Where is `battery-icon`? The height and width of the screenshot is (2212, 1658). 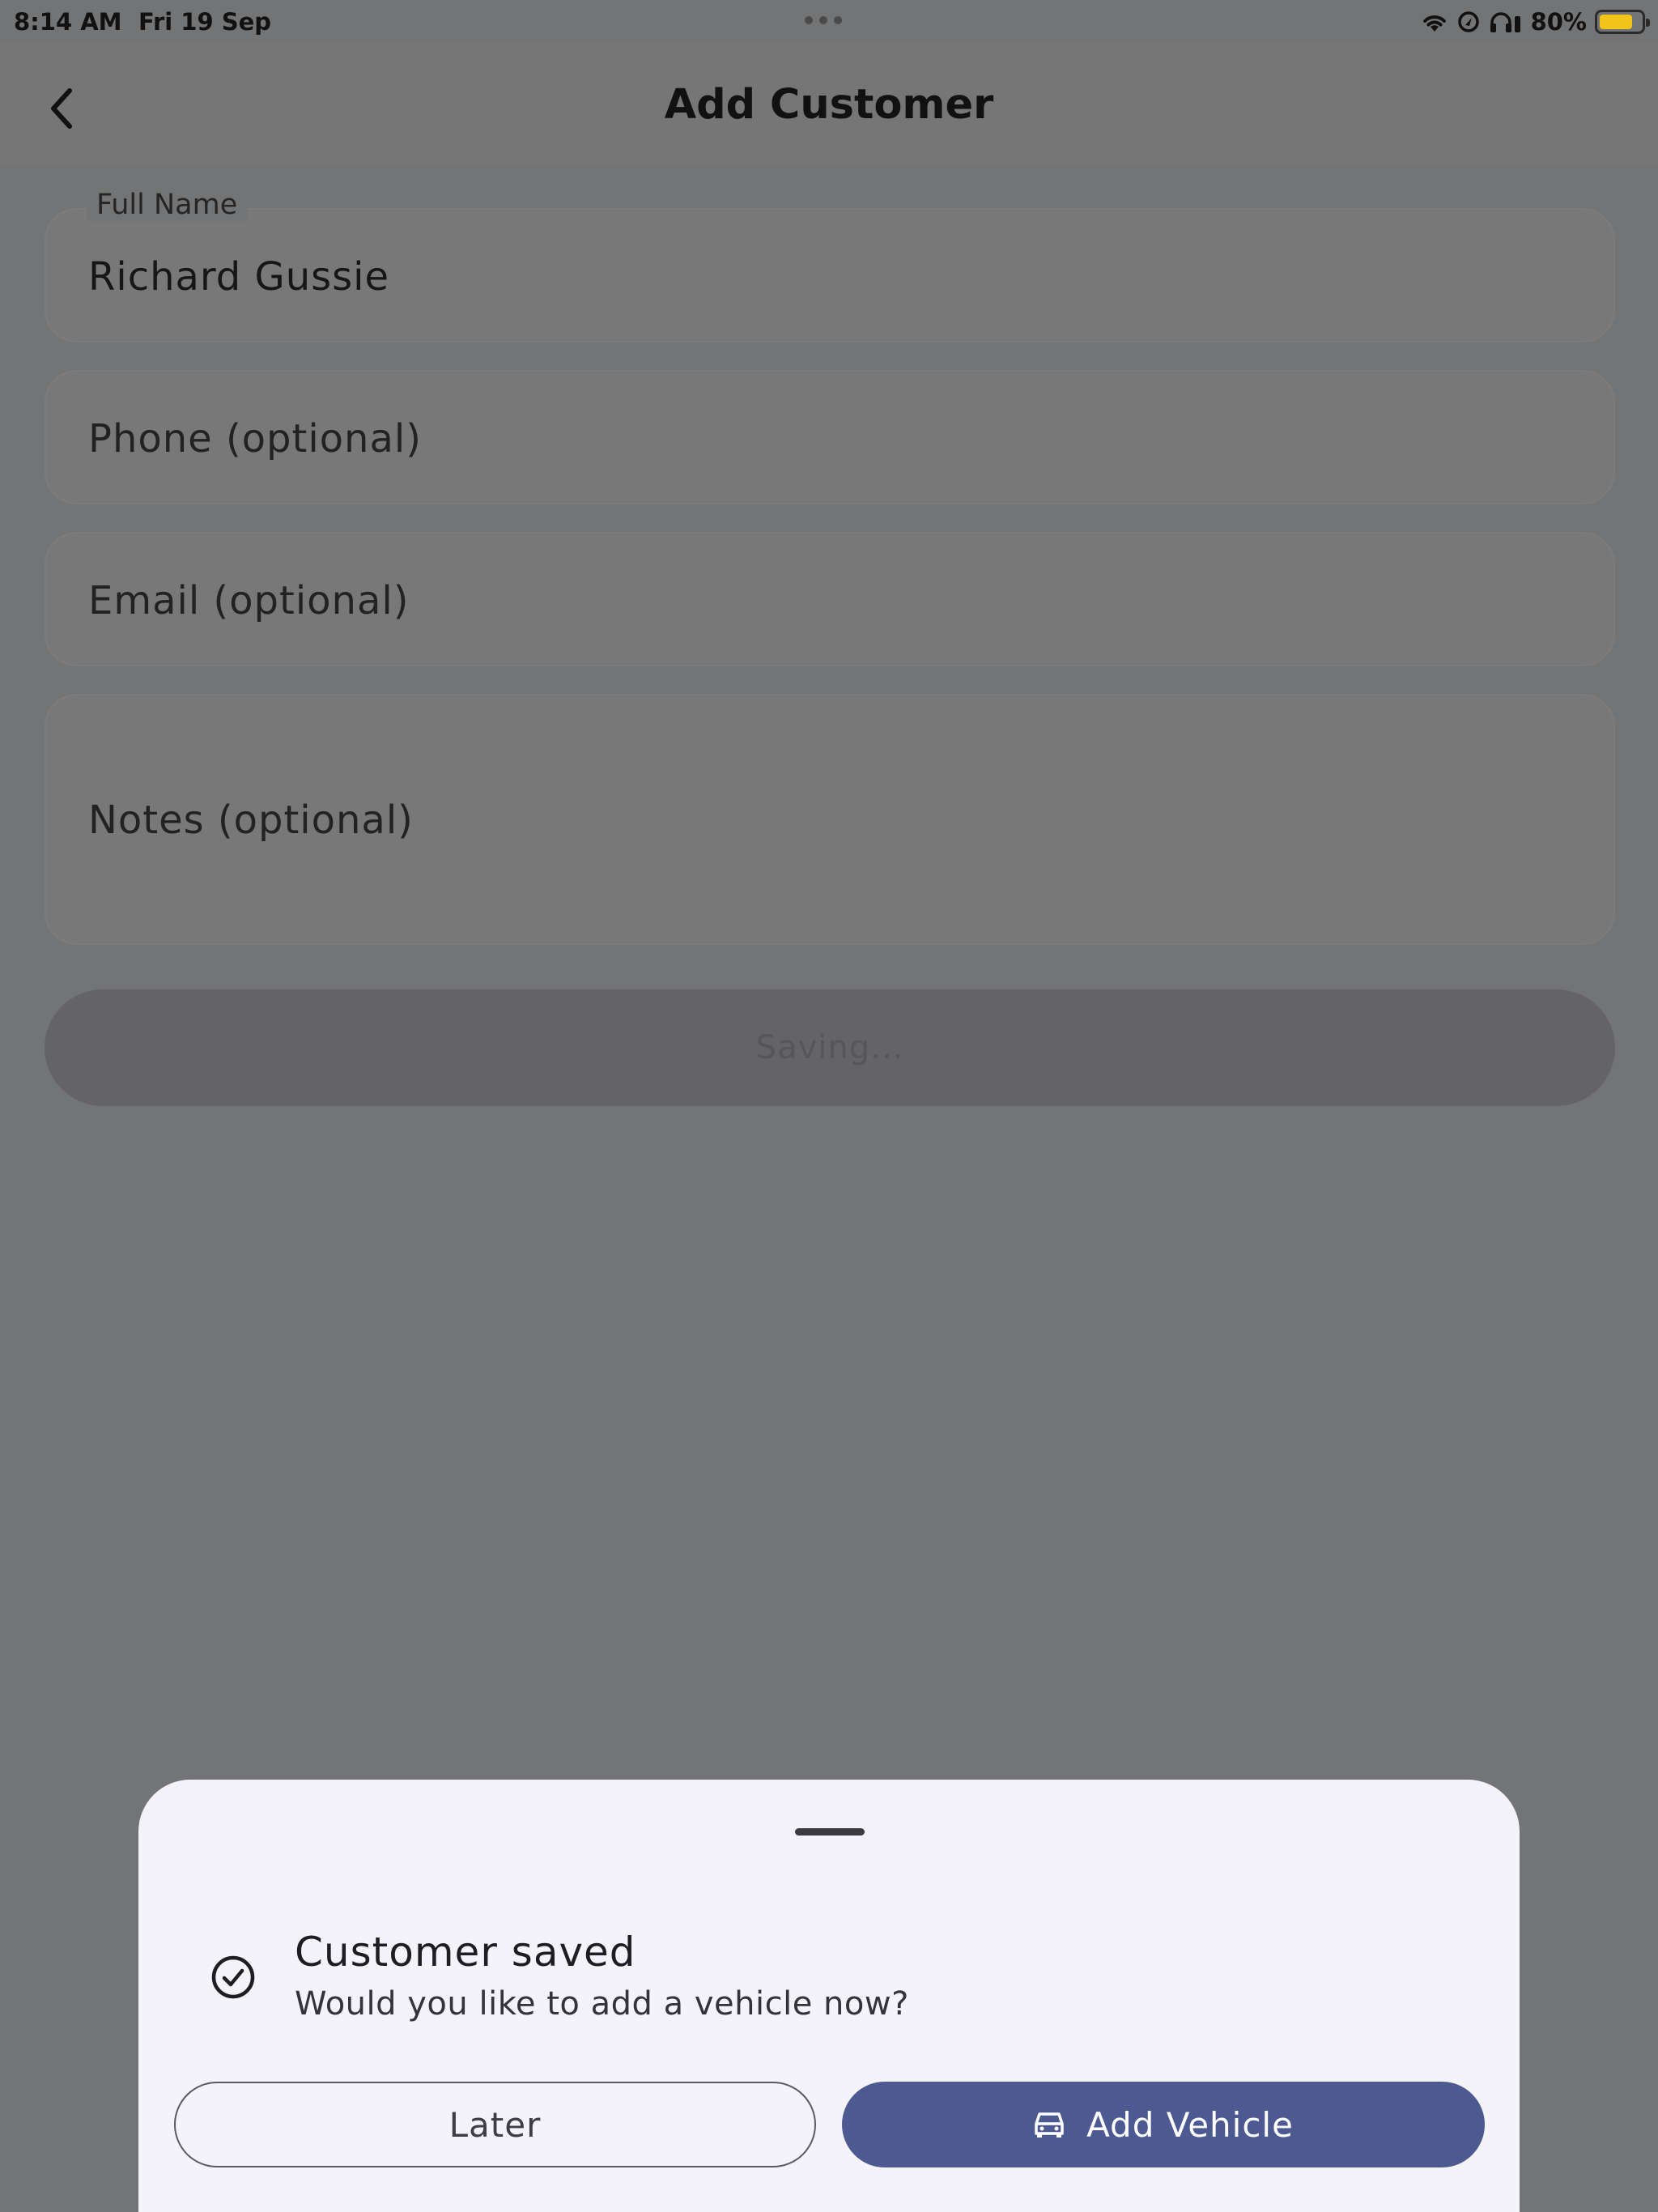
battery-icon is located at coordinates (1622, 22).